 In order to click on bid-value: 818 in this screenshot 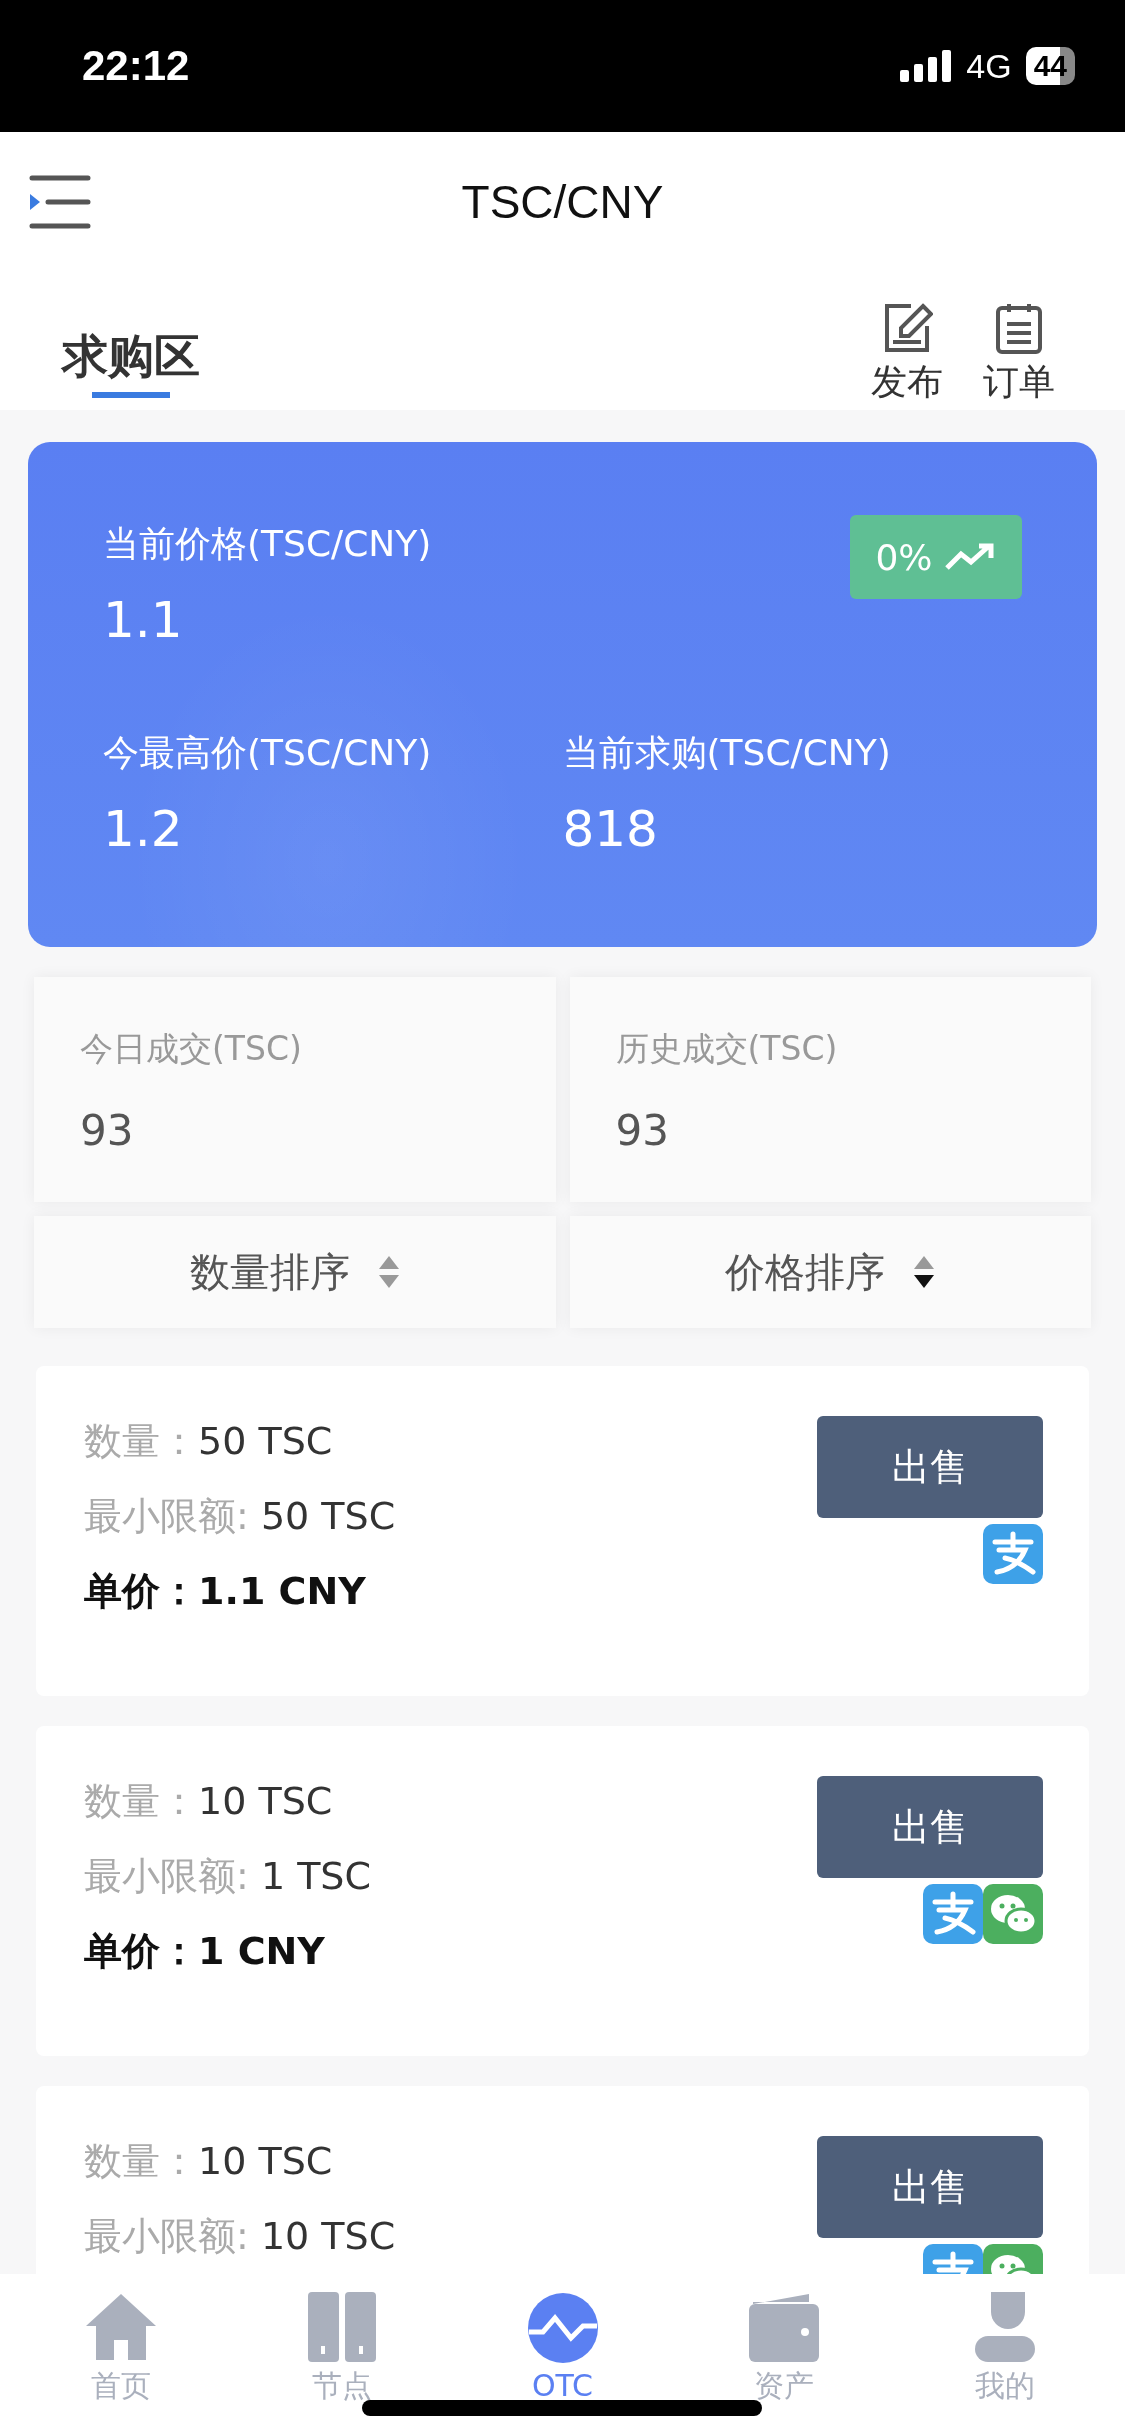, I will do `click(610, 829)`.